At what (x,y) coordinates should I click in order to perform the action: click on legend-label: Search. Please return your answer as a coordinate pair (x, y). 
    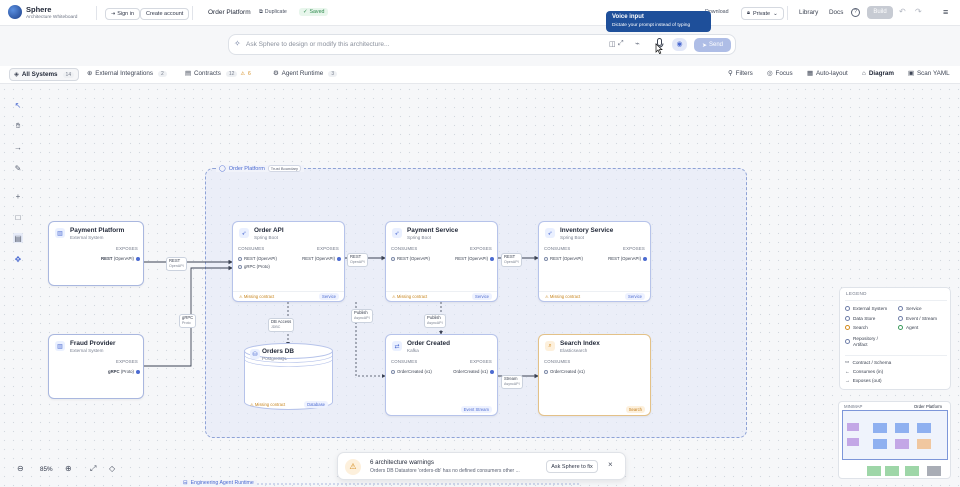
    Looking at the image, I should click on (860, 327).